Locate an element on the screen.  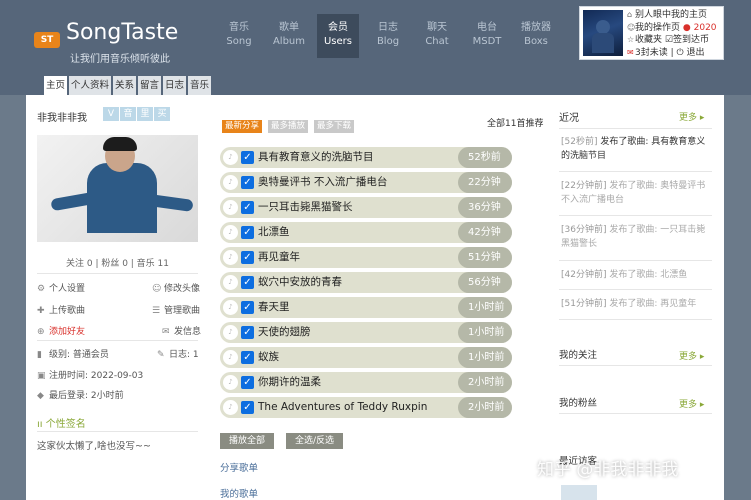
tab-blog: 日志 is located at coordinates (174, 85).